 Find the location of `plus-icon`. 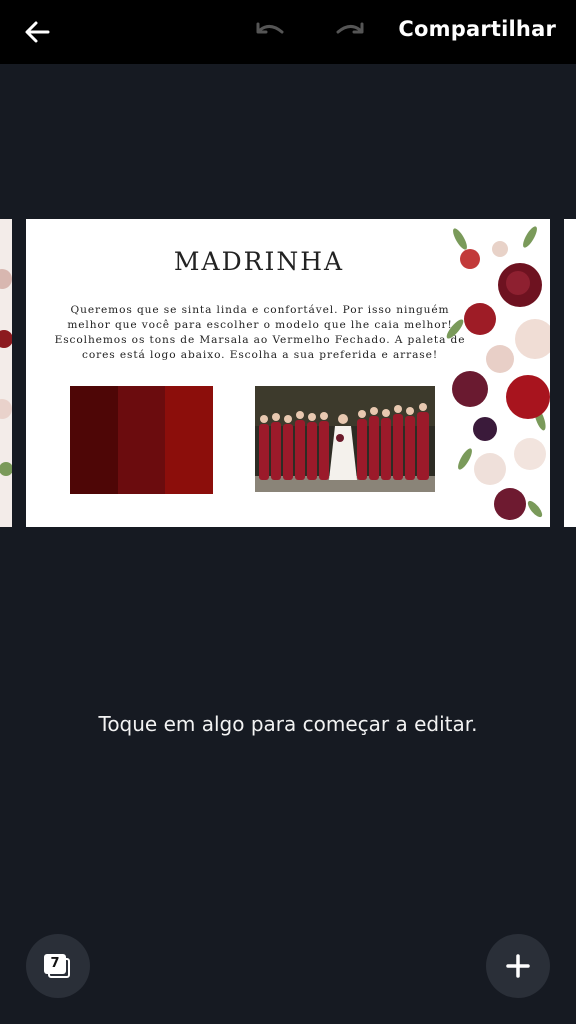

plus-icon is located at coordinates (518, 966).